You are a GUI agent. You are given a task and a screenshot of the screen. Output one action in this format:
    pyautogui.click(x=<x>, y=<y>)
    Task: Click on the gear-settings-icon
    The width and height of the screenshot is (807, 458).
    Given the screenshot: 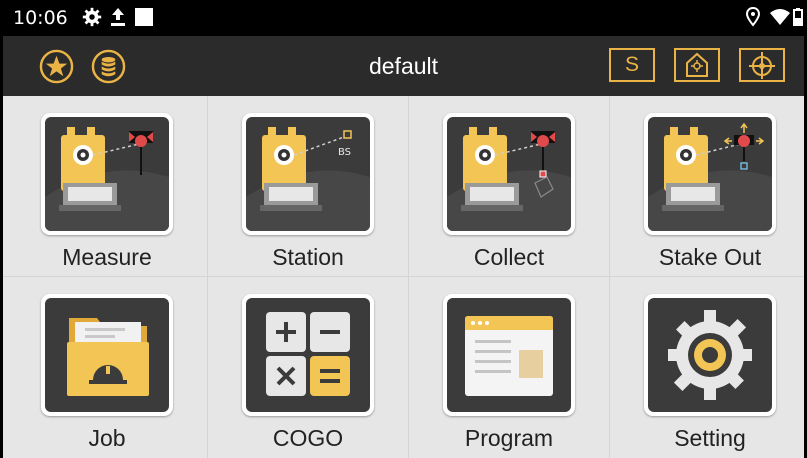 What is the action you would take?
    pyautogui.click(x=710, y=355)
    